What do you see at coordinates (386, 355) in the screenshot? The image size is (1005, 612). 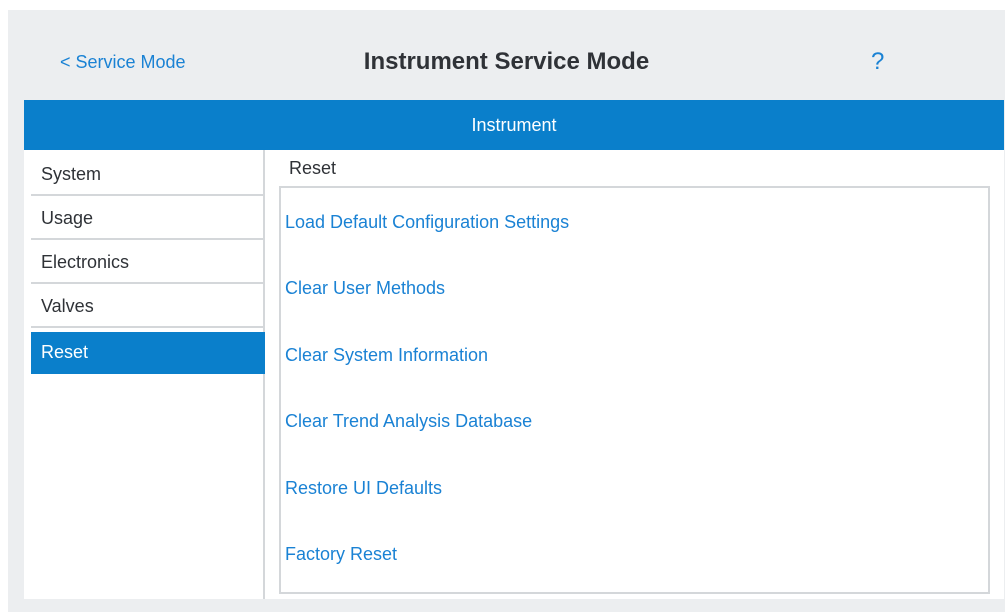 I see `clear-system-information-link: Clear System Information` at bounding box center [386, 355].